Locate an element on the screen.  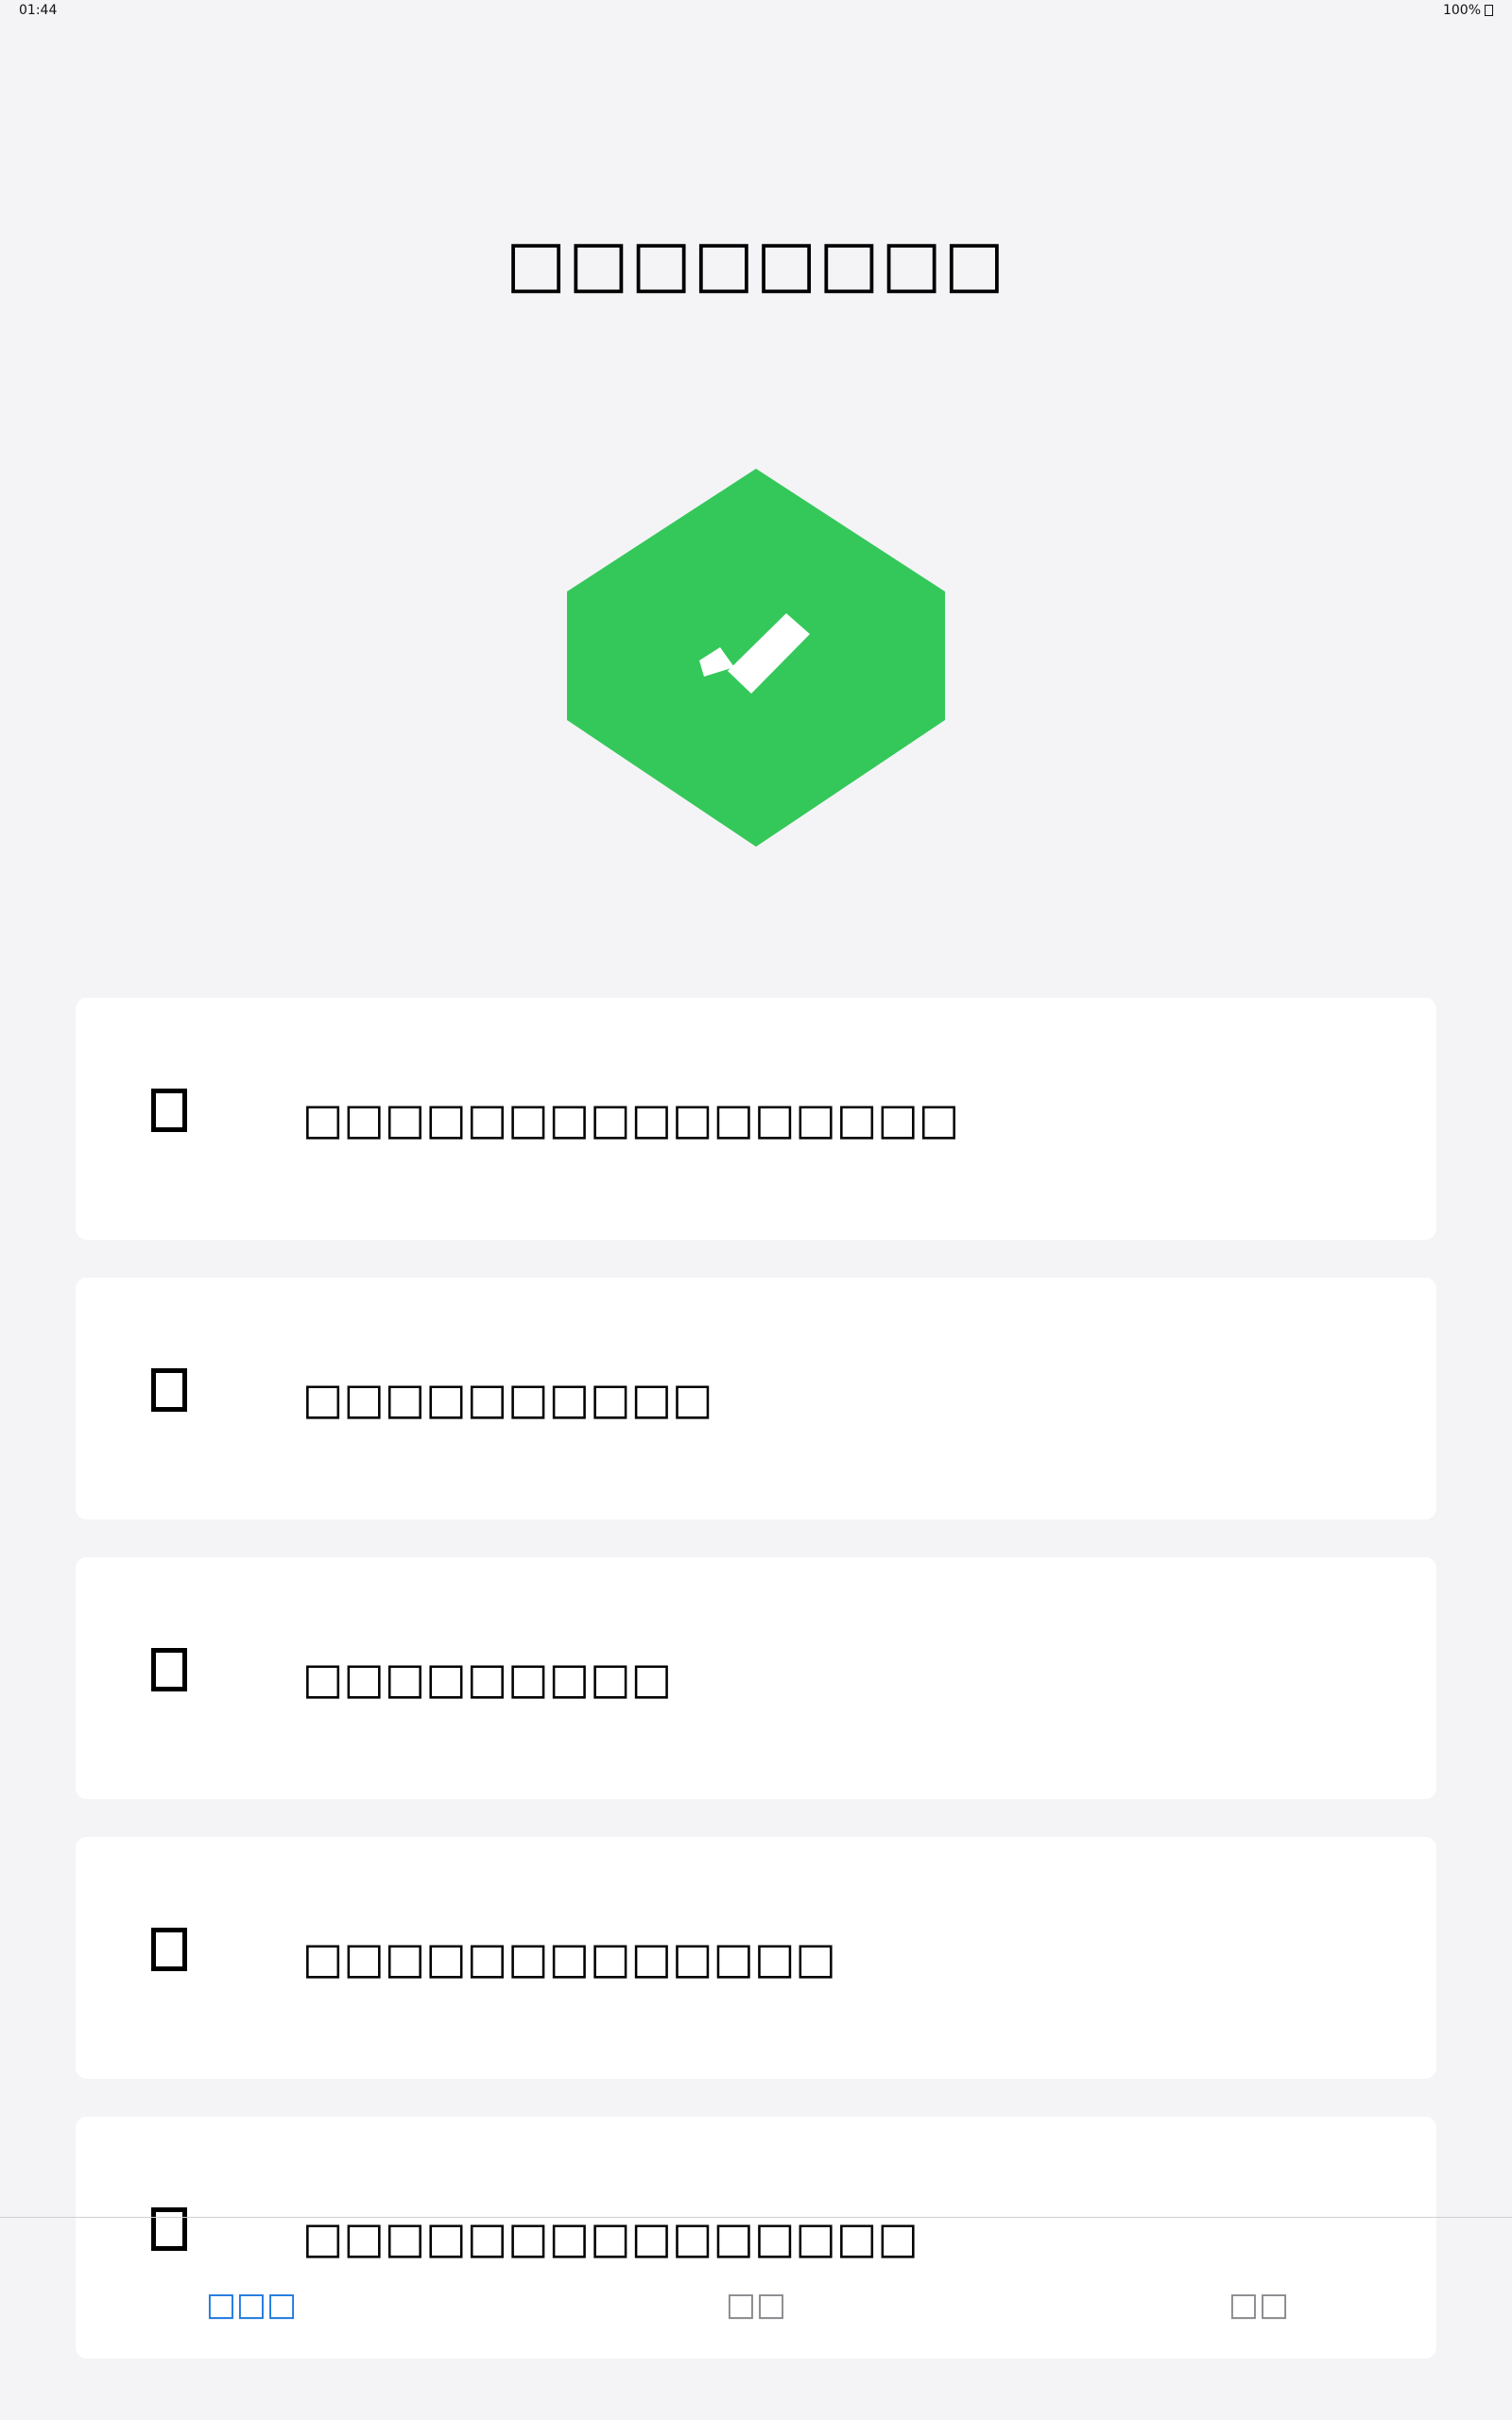
tab-bar: □□□ □□ □□ is located at coordinates (756, 2318).